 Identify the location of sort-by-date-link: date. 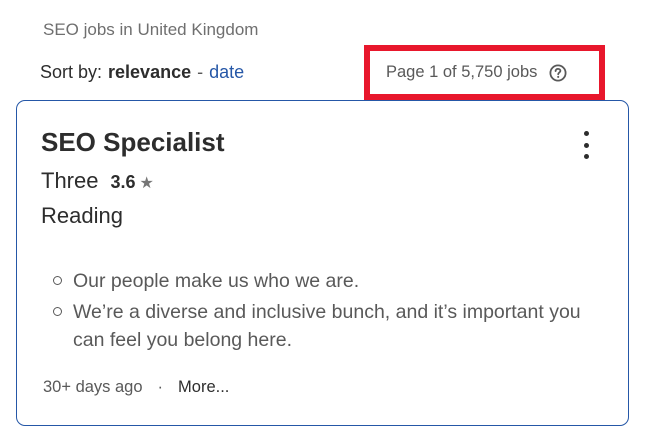
(226, 72).